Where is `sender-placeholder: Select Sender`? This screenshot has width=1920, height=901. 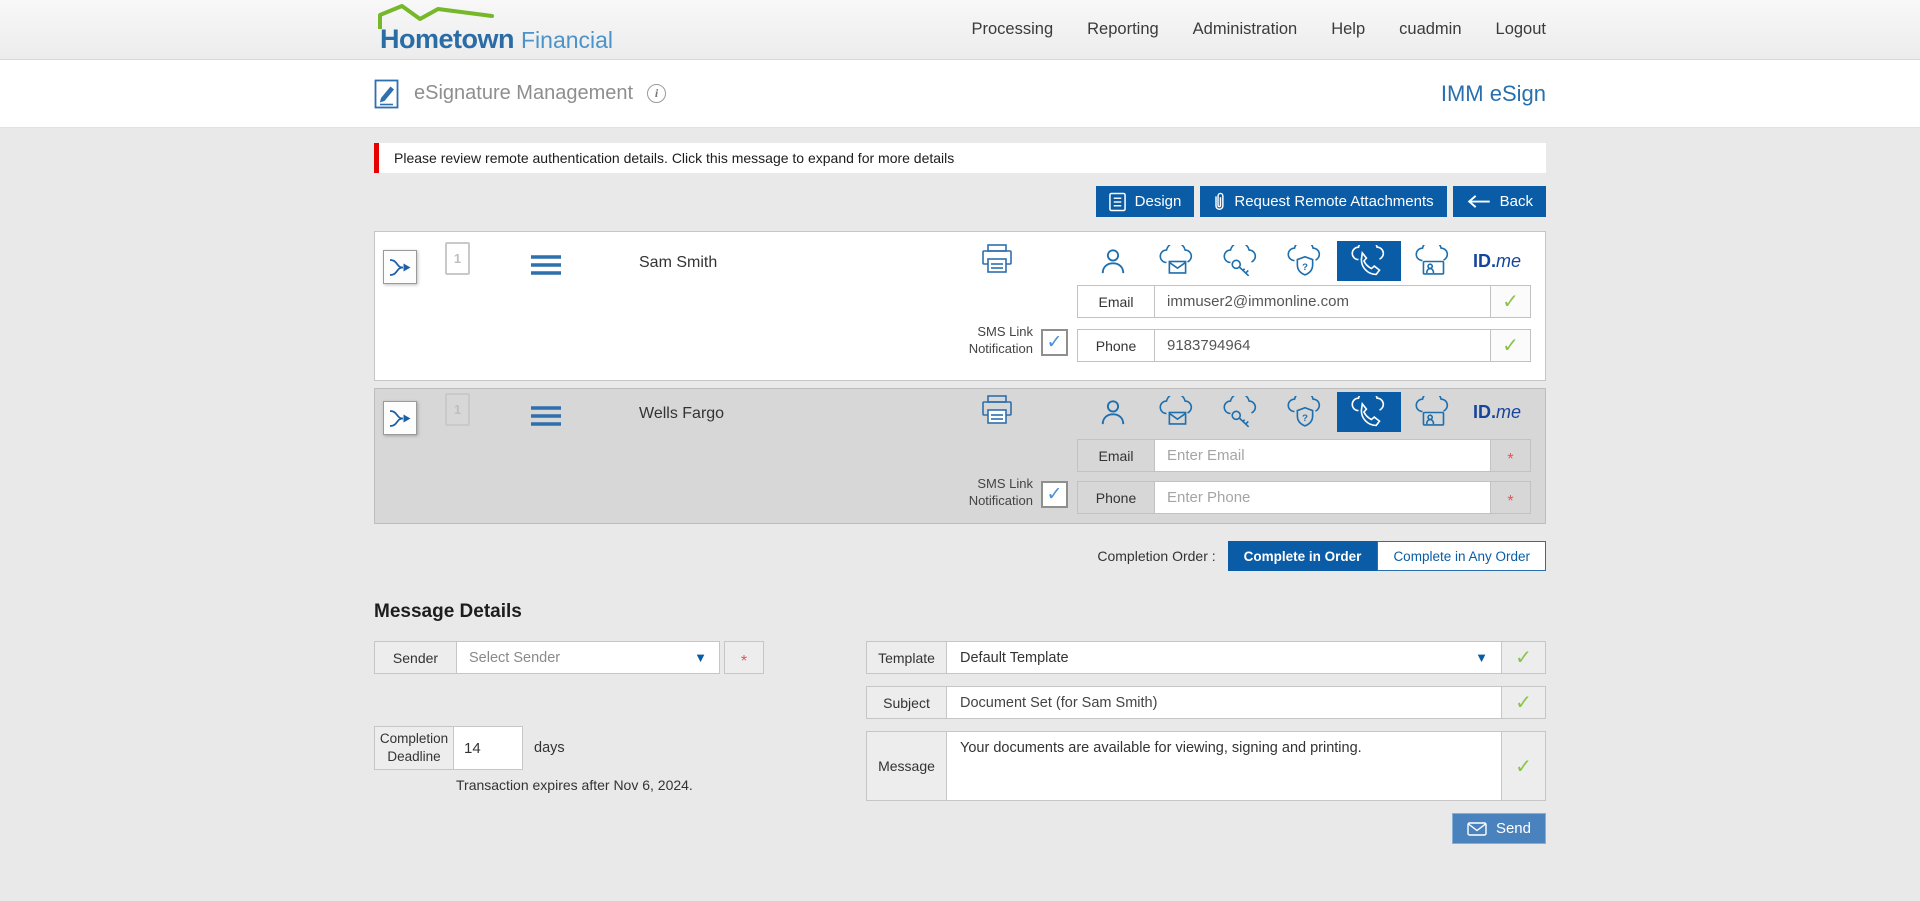 sender-placeholder: Select Sender is located at coordinates (515, 657).